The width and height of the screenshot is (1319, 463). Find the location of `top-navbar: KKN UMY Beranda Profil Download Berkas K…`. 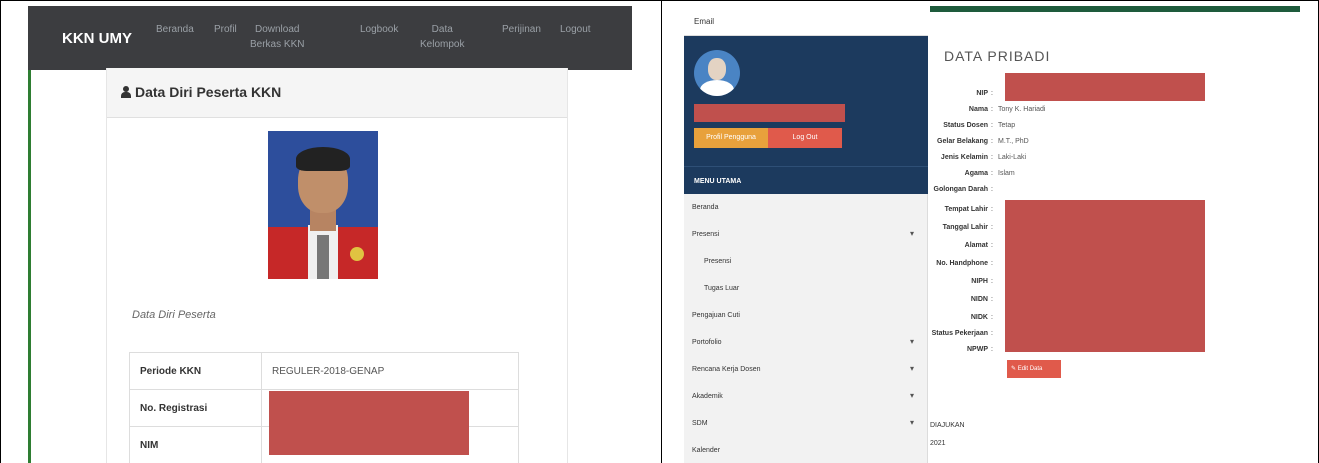

top-navbar: KKN UMY Beranda Profil Download Berkas K… is located at coordinates (330, 38).